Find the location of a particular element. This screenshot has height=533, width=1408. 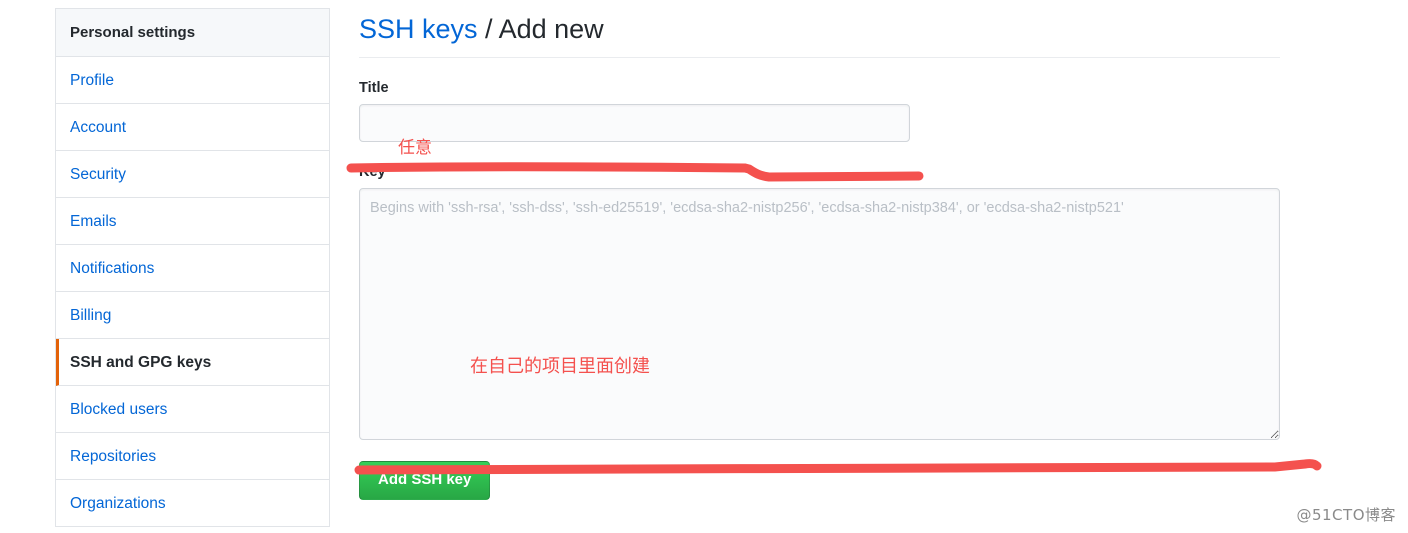

annotation-underline-title is located at coordinates (635, 172).